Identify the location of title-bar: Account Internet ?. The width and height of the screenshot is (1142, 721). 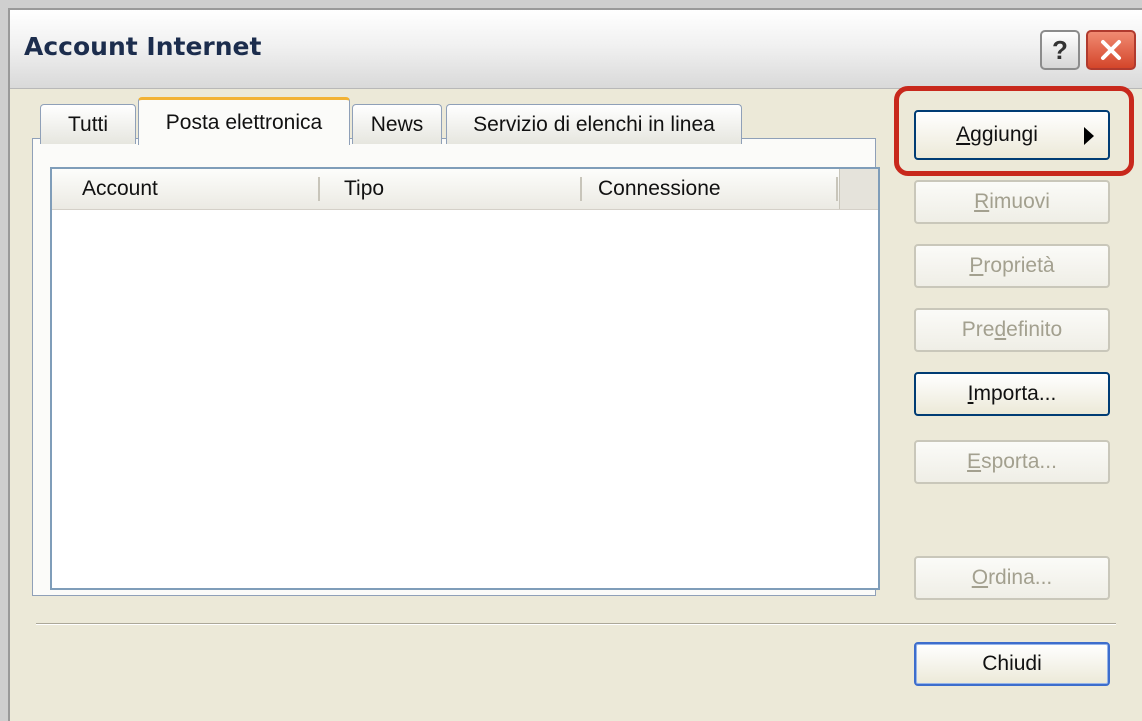
(576, 49).